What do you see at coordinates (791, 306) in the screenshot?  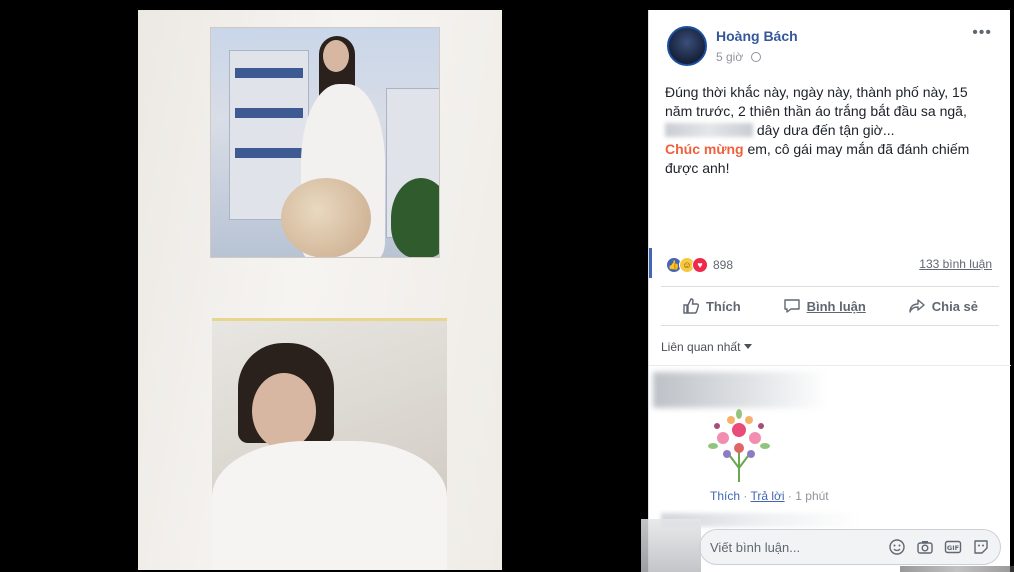 I see `comment-icon` at bounding box center [791, 306].